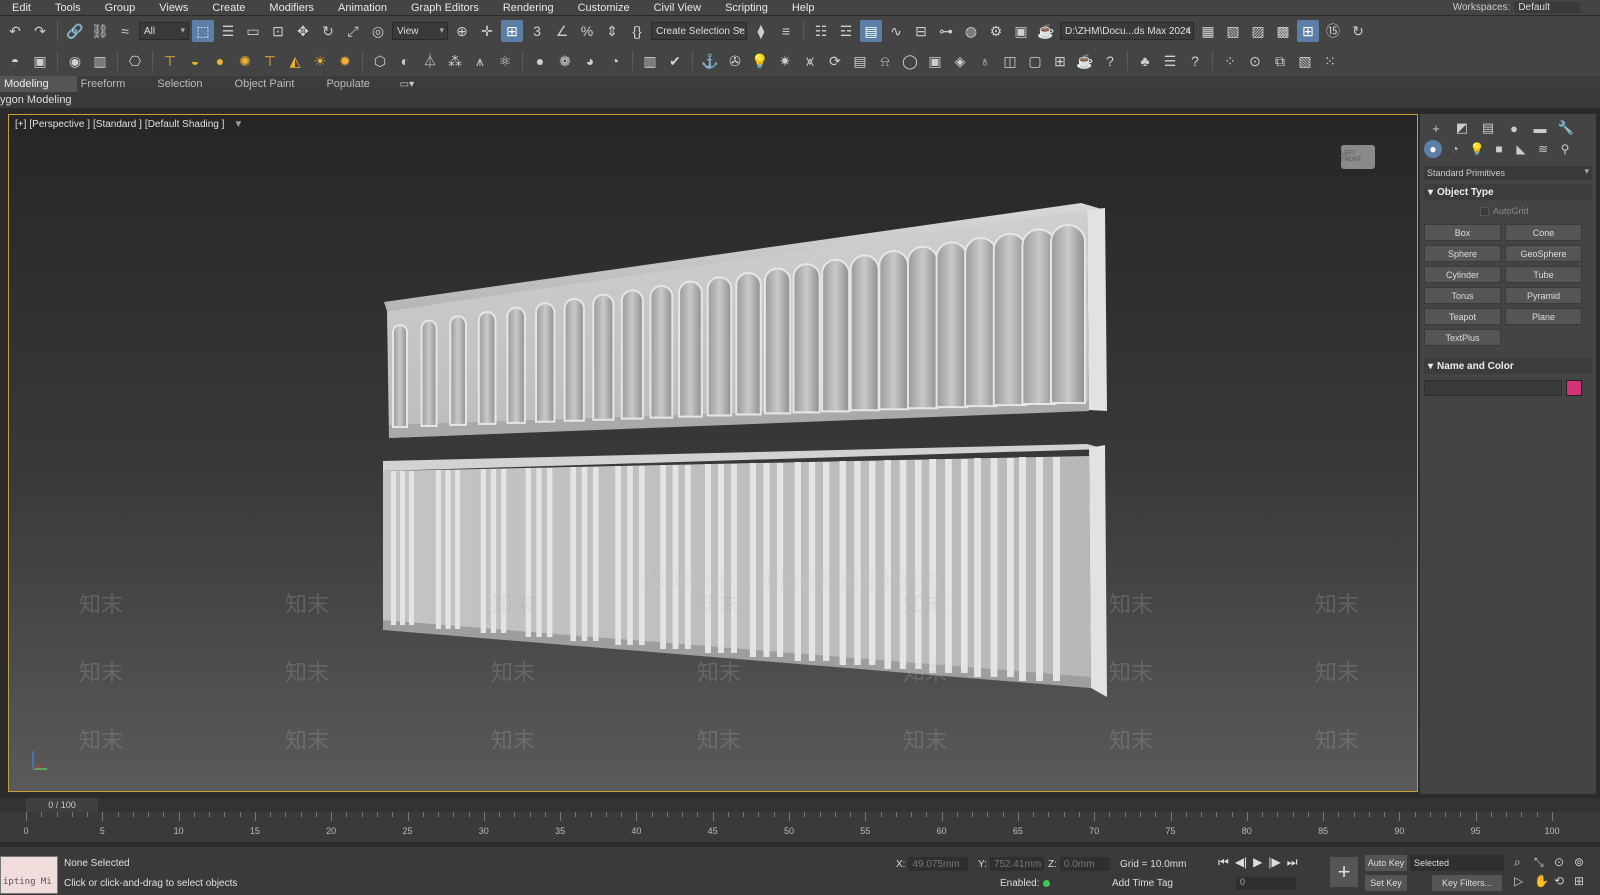 This screenshot has width=1600, height=895. Describe the element at coordinates (320, 61) in the screenshot. I see `sun-icon: ☀` at that location.